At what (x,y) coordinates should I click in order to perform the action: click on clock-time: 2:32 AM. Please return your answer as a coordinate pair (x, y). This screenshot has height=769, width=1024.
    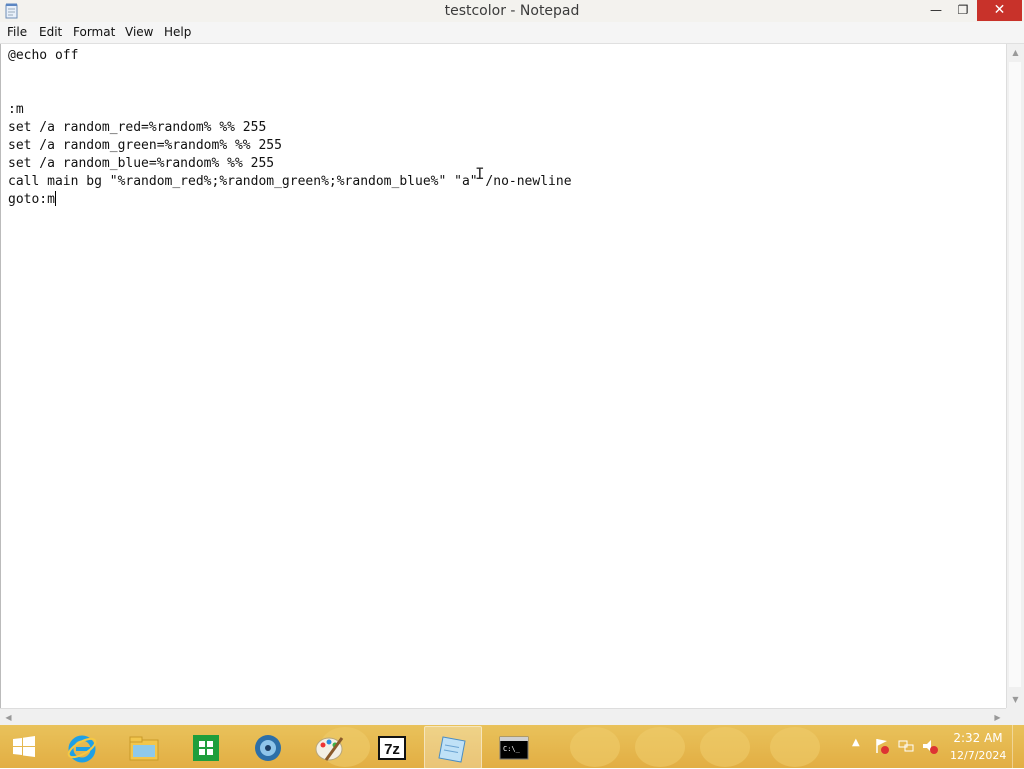
    Looking at the image, I should click on (978, 738).